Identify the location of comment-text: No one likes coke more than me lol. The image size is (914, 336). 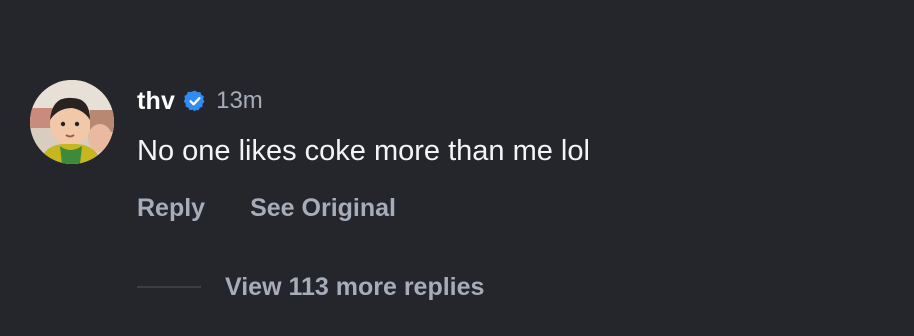
(363, 151).